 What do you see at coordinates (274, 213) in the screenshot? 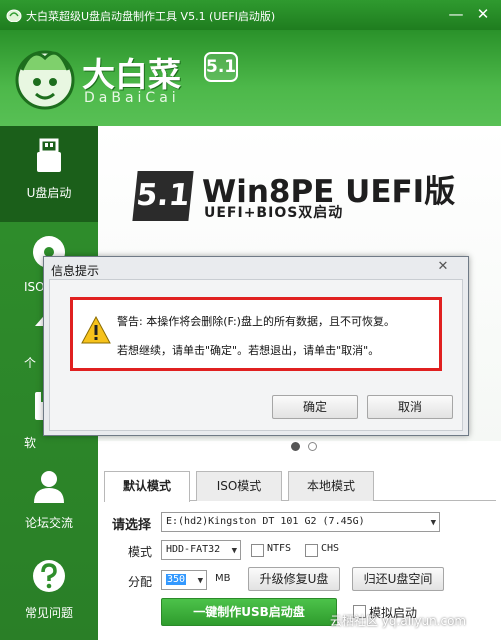
I see `banner-subtitle: UEFI+BIOS双启动` at bounding box center [274, 213].